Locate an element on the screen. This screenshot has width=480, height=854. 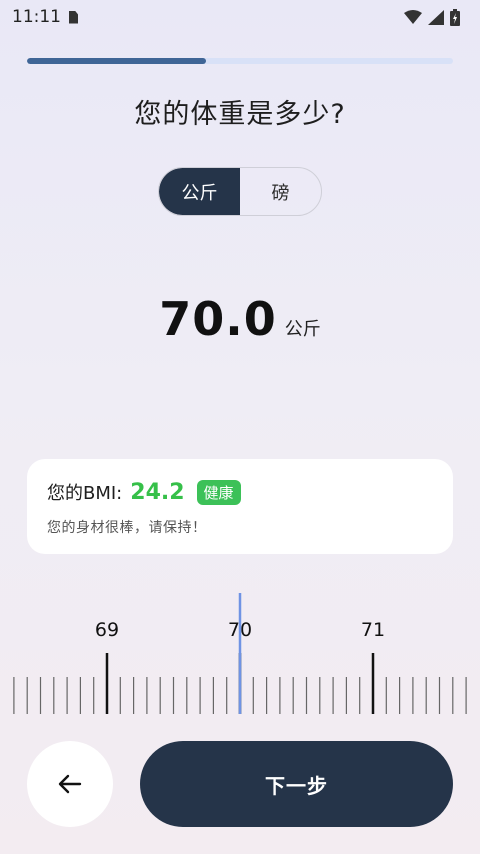
onboarding-progress is located at coordinates (240, 61).